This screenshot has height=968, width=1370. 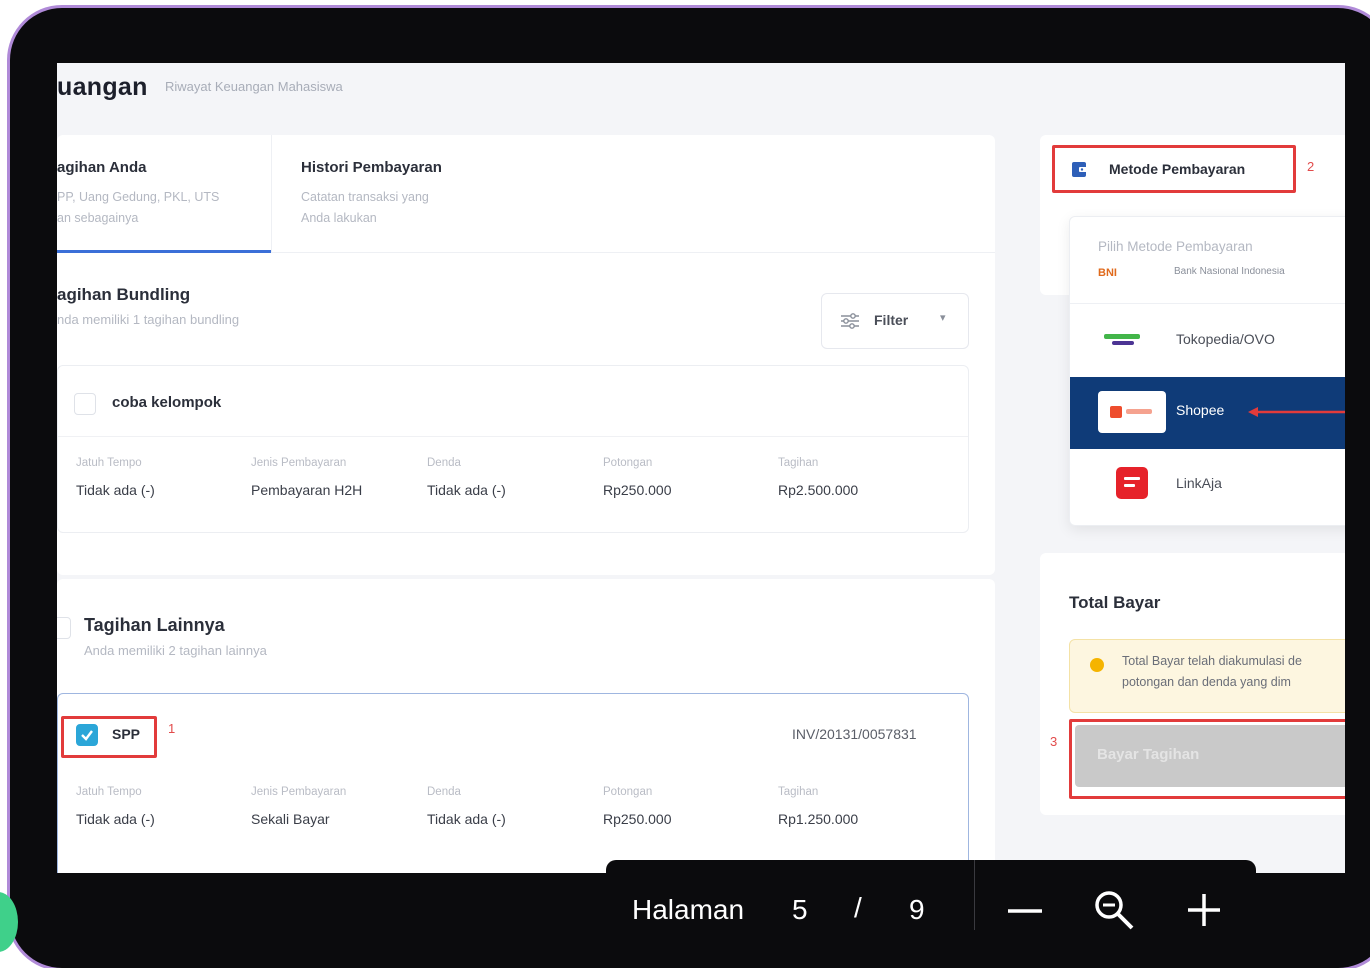 I want to click on field-value-tagihan: Rp1.250.000, so click(x=818, y=819).